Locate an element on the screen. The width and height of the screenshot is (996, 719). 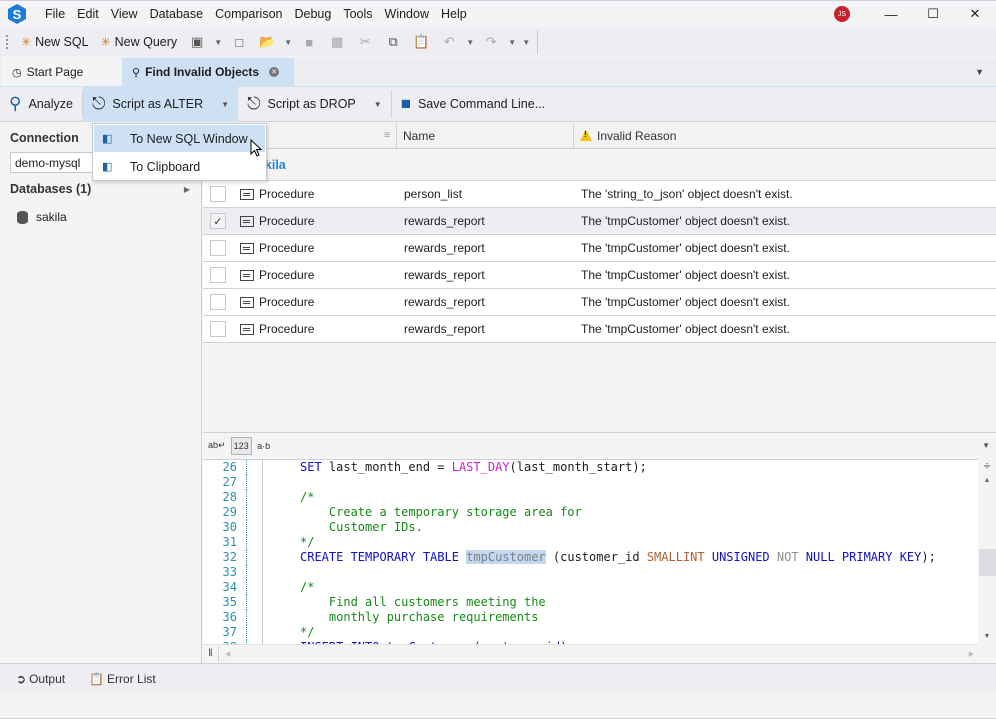
scroll-thumb is located at coordinates (987, 562).